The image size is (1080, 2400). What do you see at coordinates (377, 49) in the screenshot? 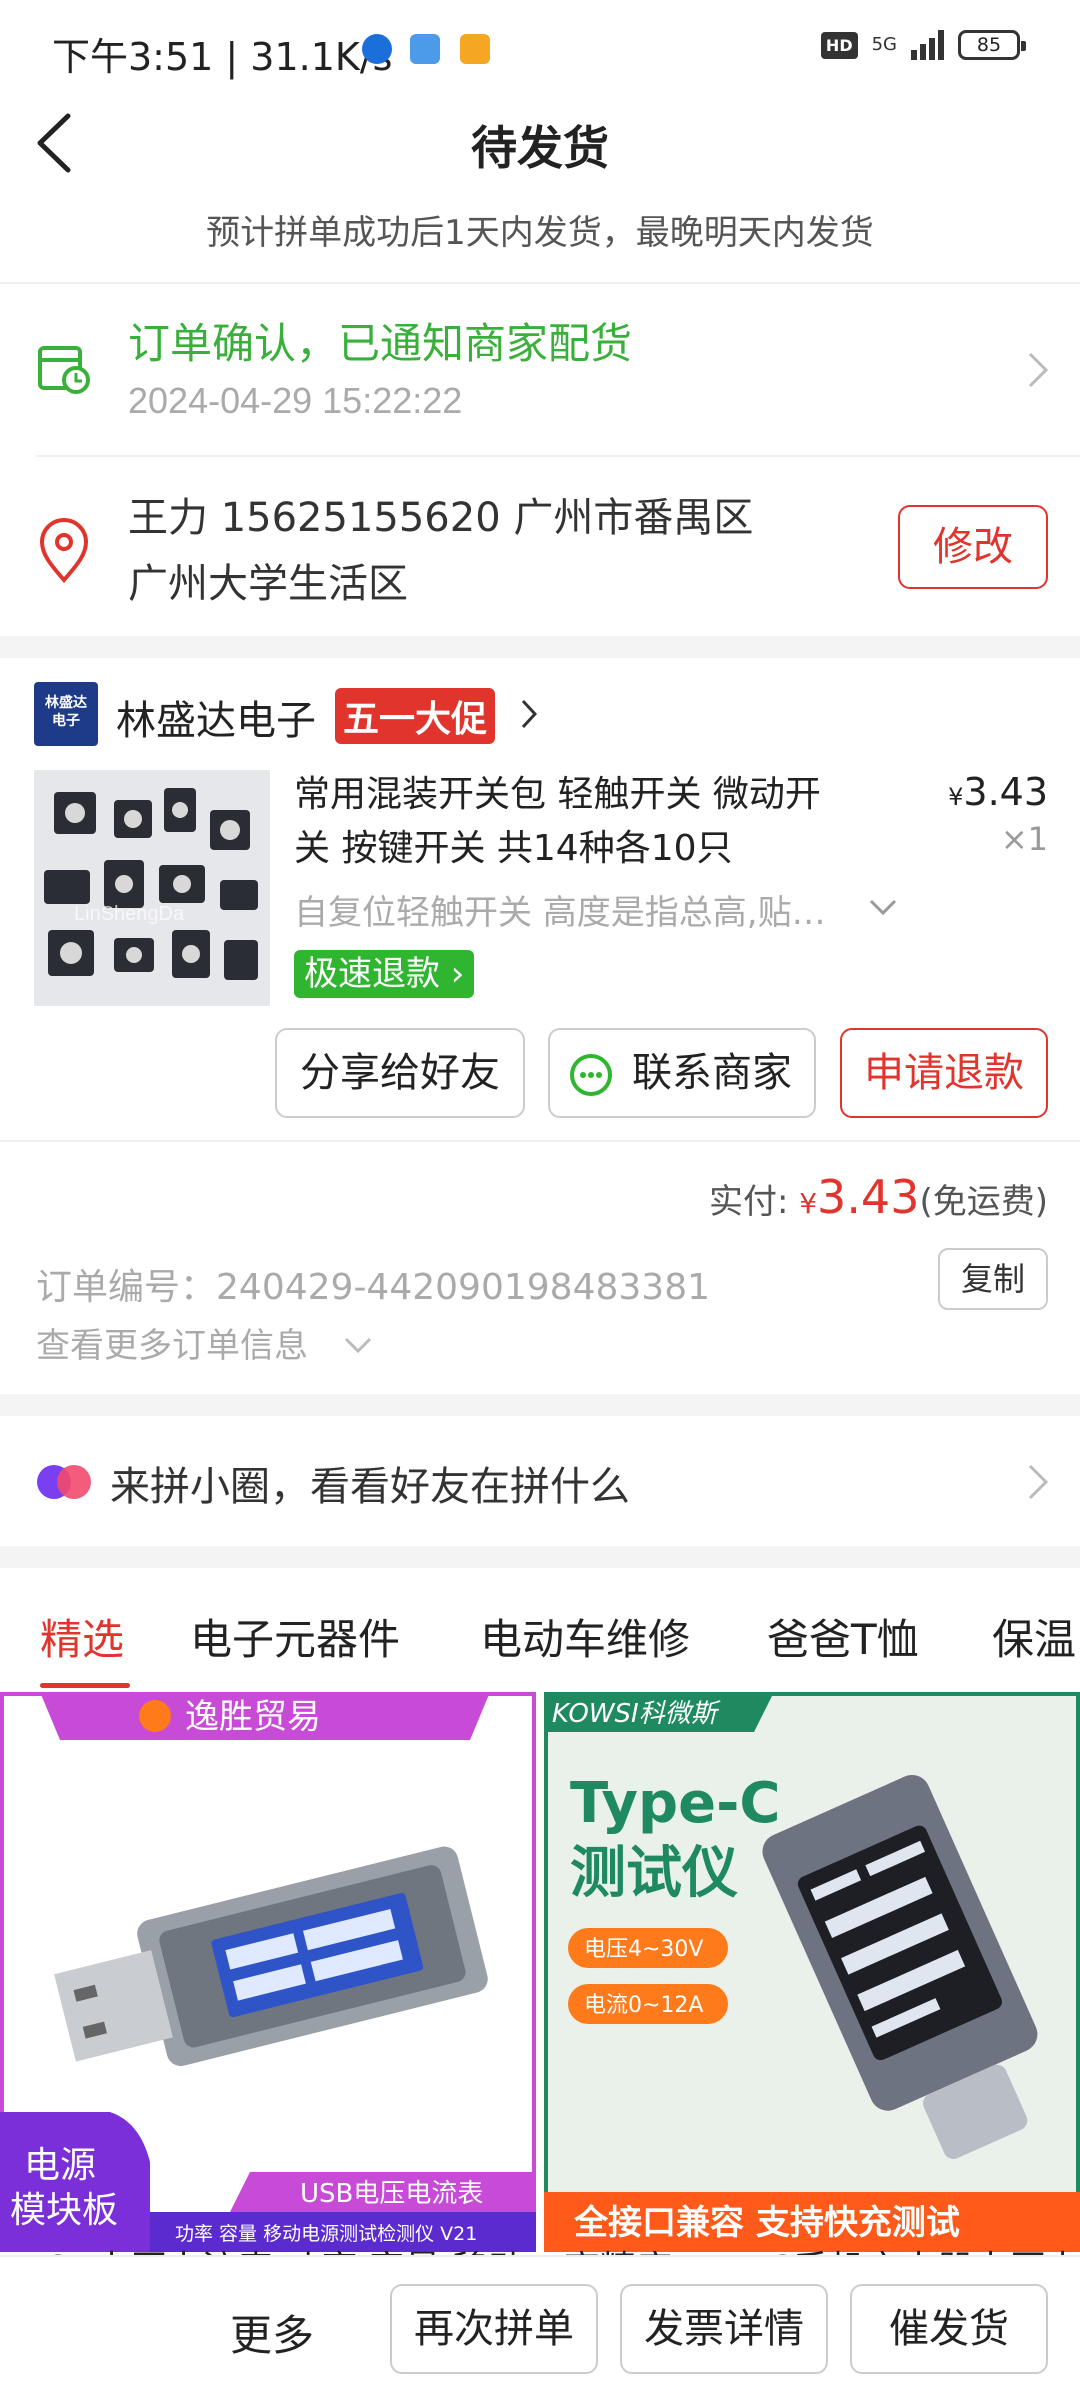
I see `app-notification-icon` at bounding box center [377, 49].